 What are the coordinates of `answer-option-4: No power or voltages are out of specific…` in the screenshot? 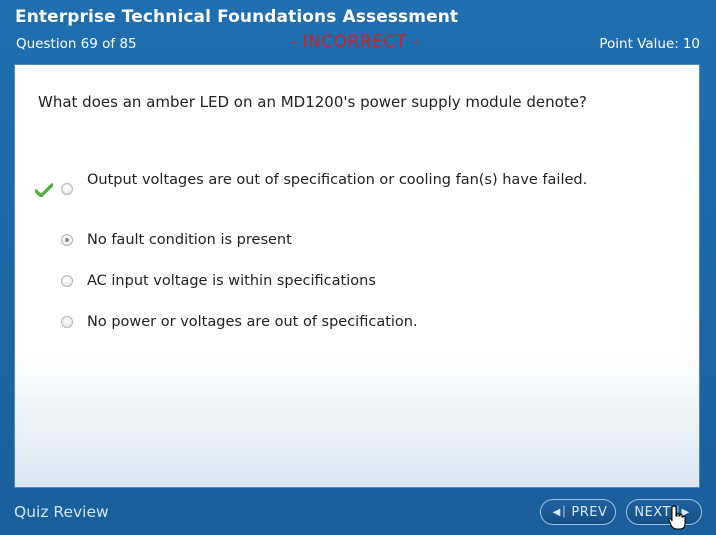 It's located at (355, 325).